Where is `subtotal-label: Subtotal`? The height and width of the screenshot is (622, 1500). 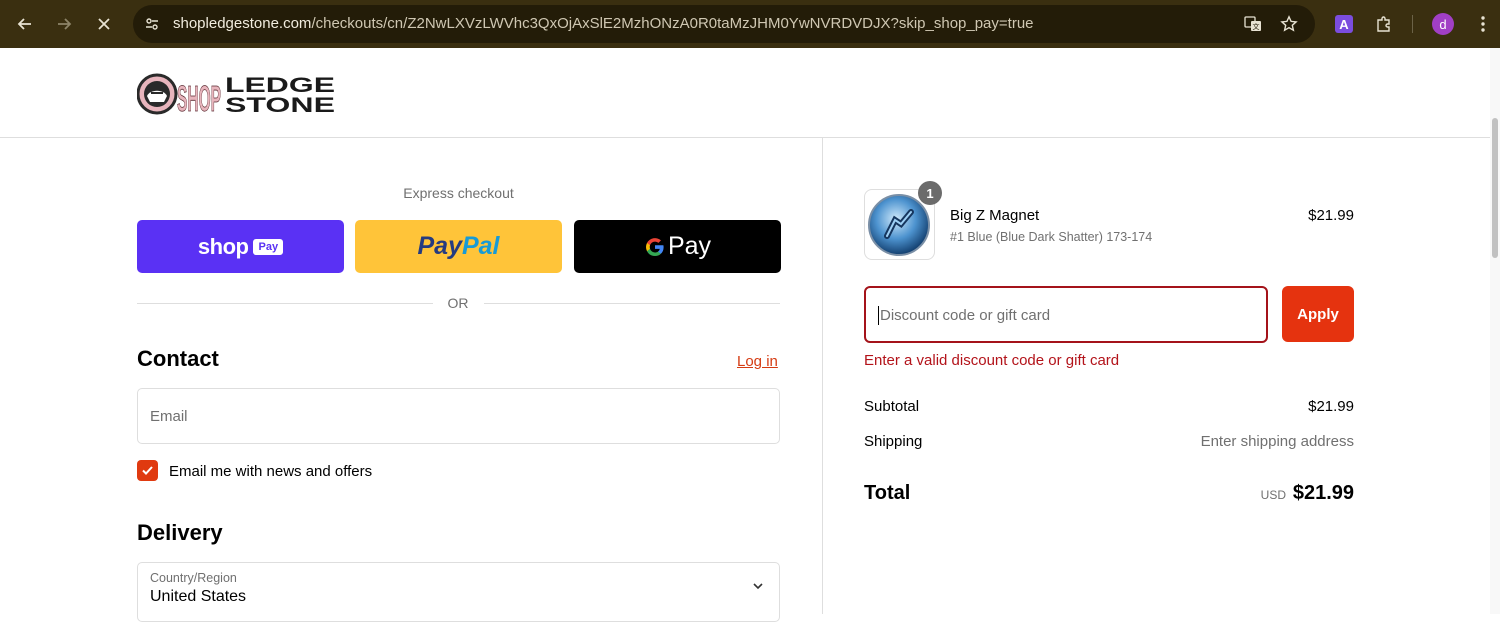 subtotal-label: Subtotal is located at coordinates (892, 406).